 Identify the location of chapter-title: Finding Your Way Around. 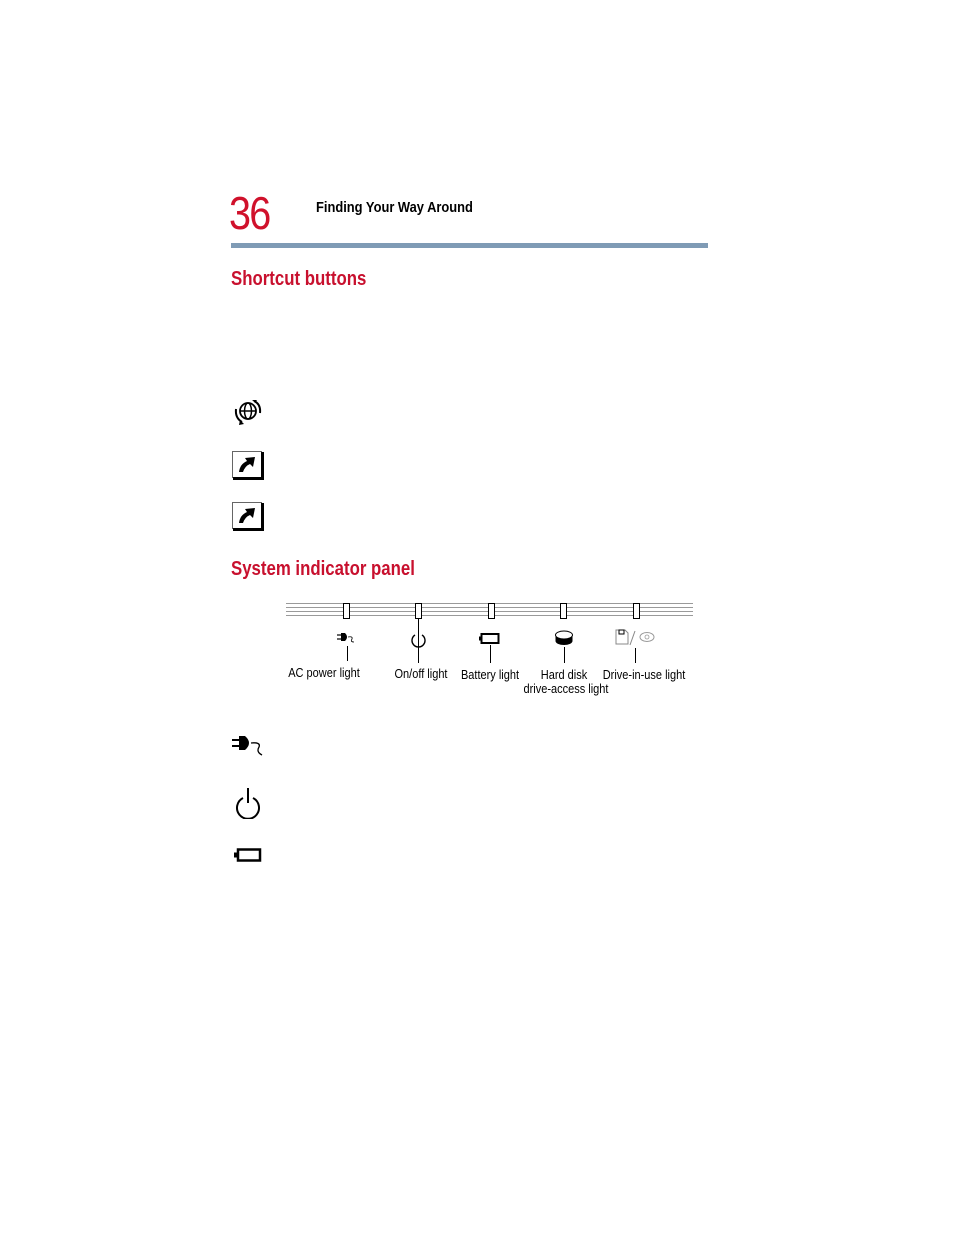
(394, 207).